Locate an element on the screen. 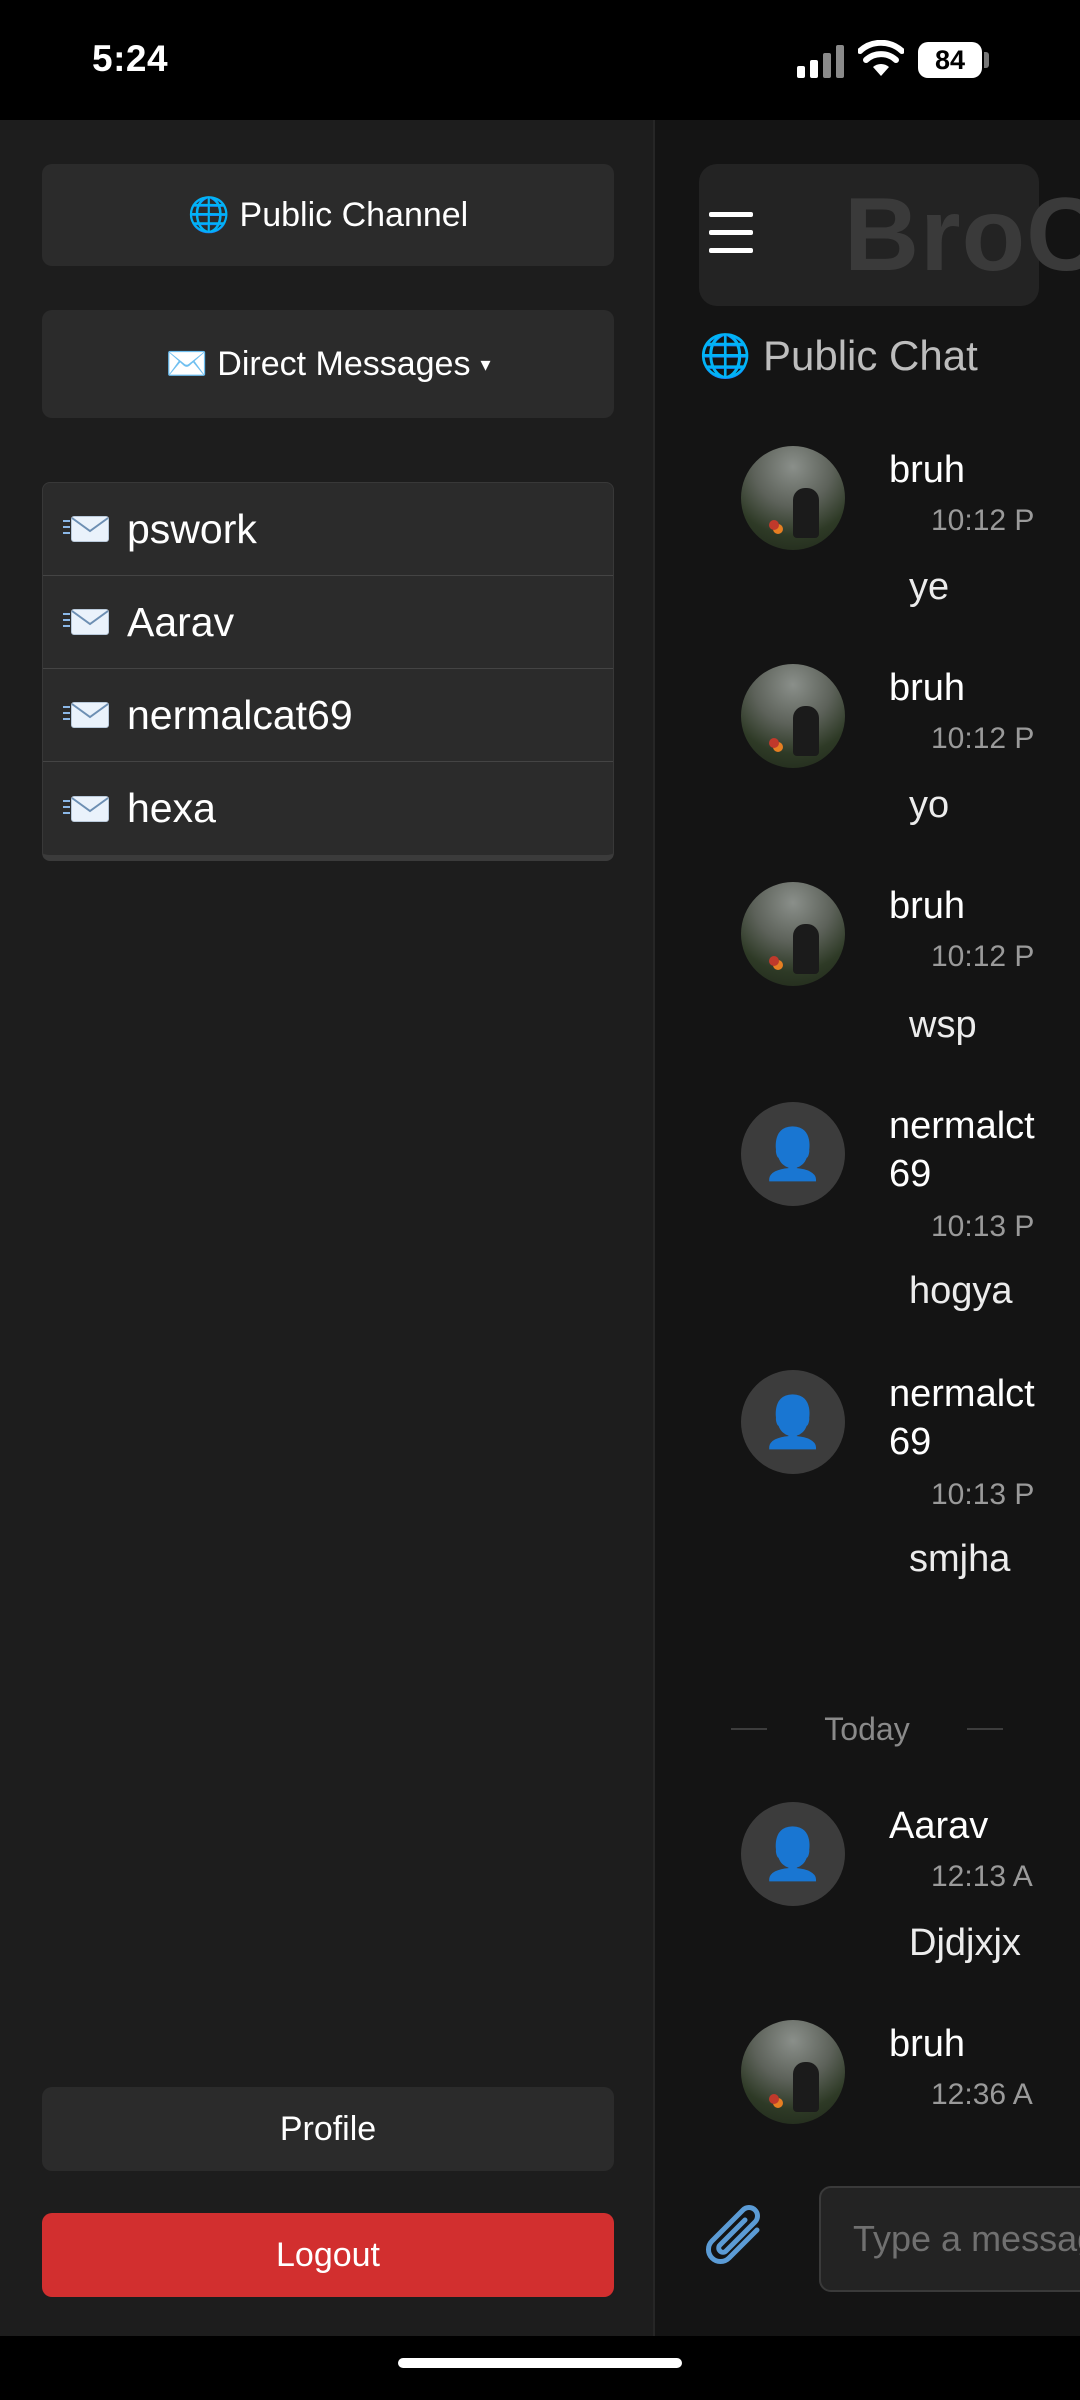 The height and width of the screenshot is (2400, 1080). profile-button: Profile is located at coordinates (328, 2129).